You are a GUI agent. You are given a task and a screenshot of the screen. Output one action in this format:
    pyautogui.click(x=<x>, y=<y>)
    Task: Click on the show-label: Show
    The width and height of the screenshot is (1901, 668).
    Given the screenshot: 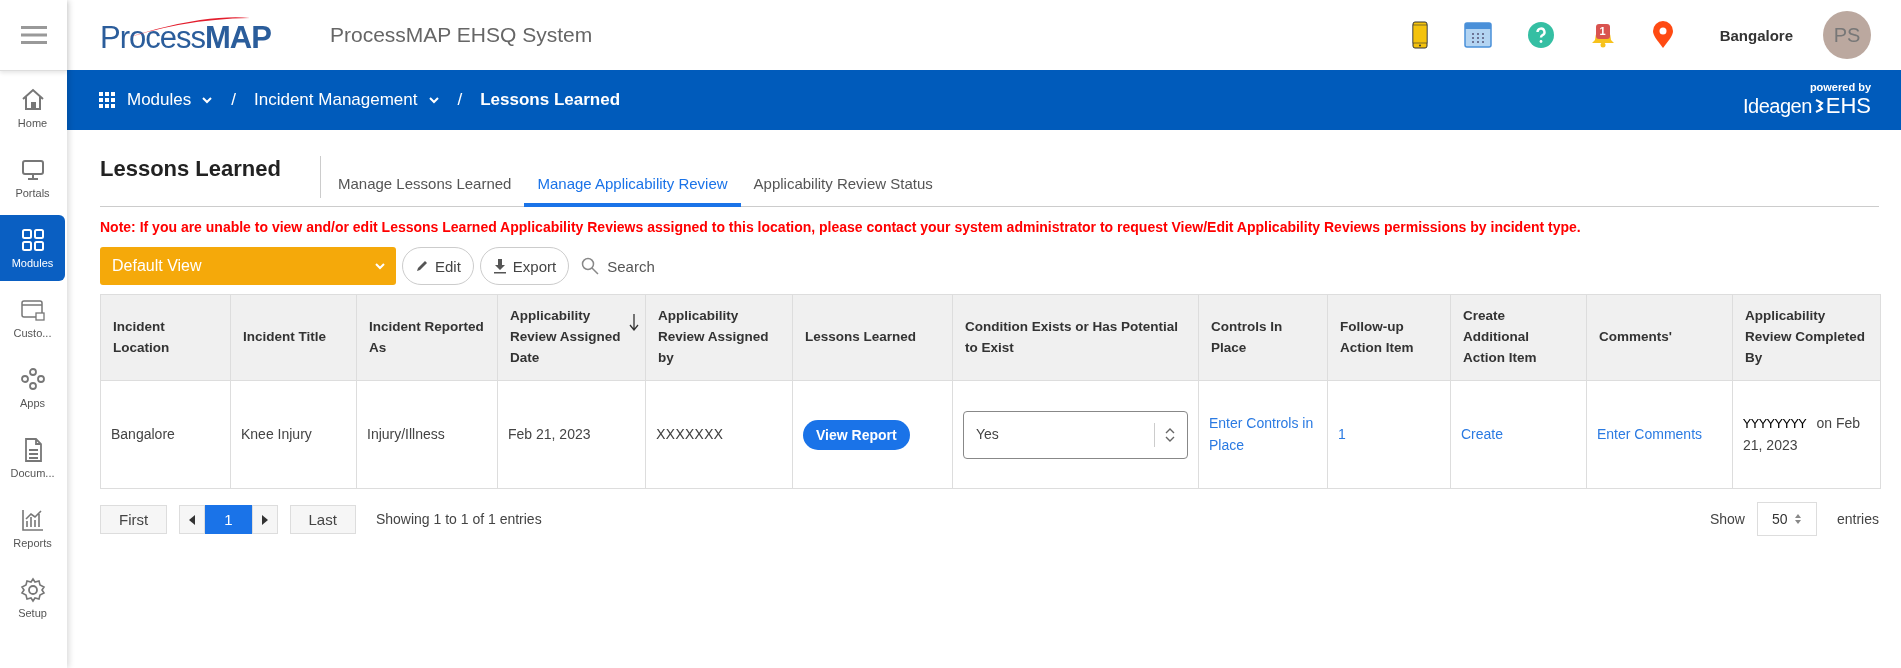 What is the action you would take?
    pyautogui.click(x=1727, y=519)
    